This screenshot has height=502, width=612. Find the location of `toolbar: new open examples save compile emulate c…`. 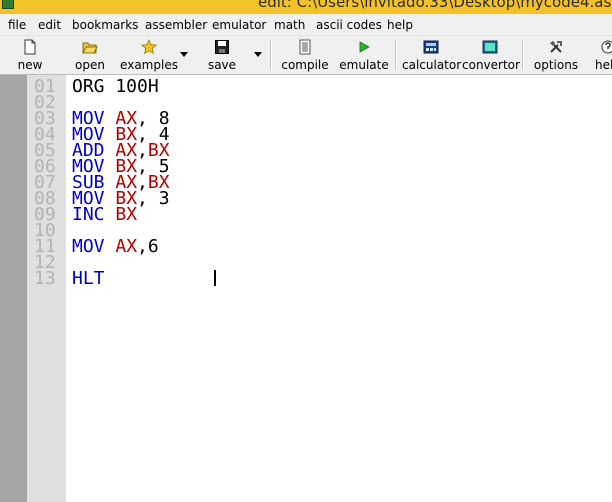

toolbar: new open examples save compile emulate c… is located at coordinates (306, 55).